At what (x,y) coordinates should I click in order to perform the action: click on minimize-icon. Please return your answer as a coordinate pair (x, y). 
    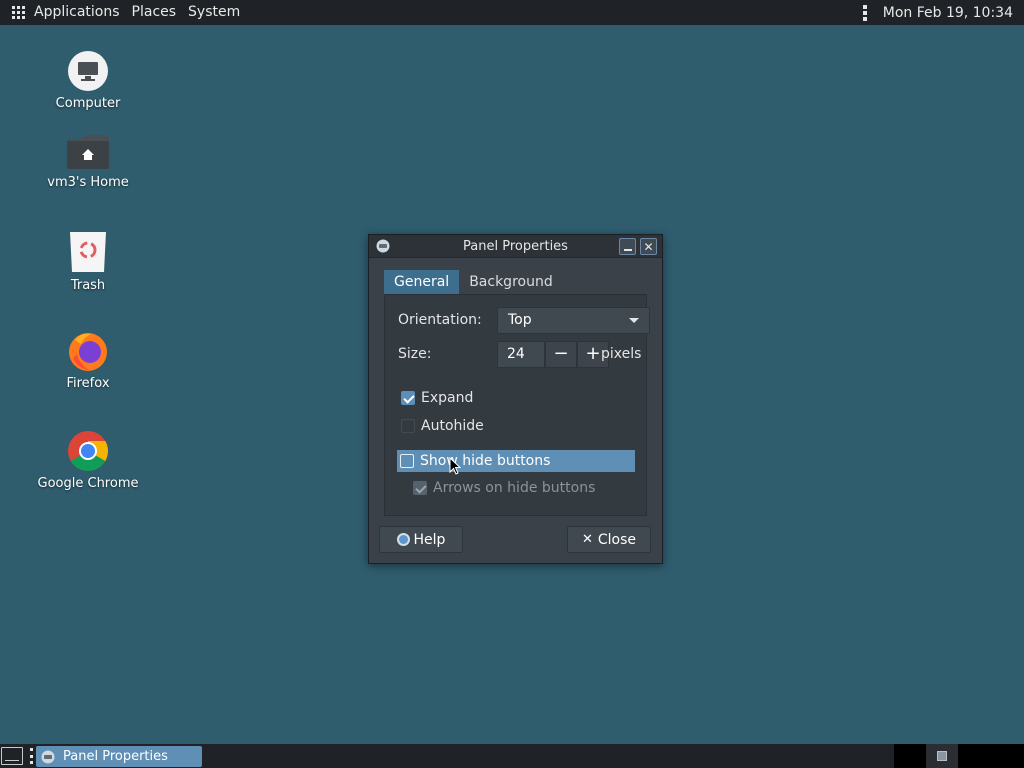
    Looking at the image, I should click on (627, 249).